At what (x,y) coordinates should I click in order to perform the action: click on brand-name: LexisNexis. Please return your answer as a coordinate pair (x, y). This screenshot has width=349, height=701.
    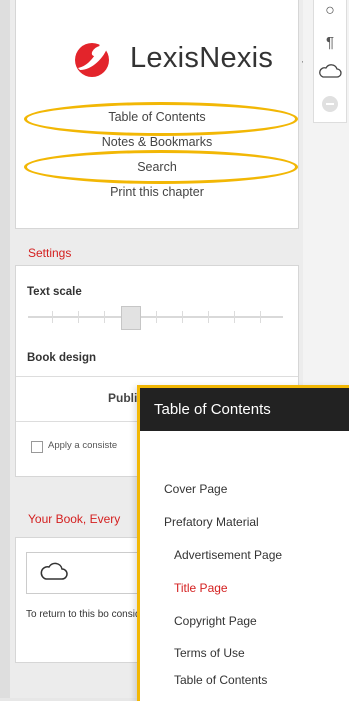
    Looking at the image, I should click on (202, 58).